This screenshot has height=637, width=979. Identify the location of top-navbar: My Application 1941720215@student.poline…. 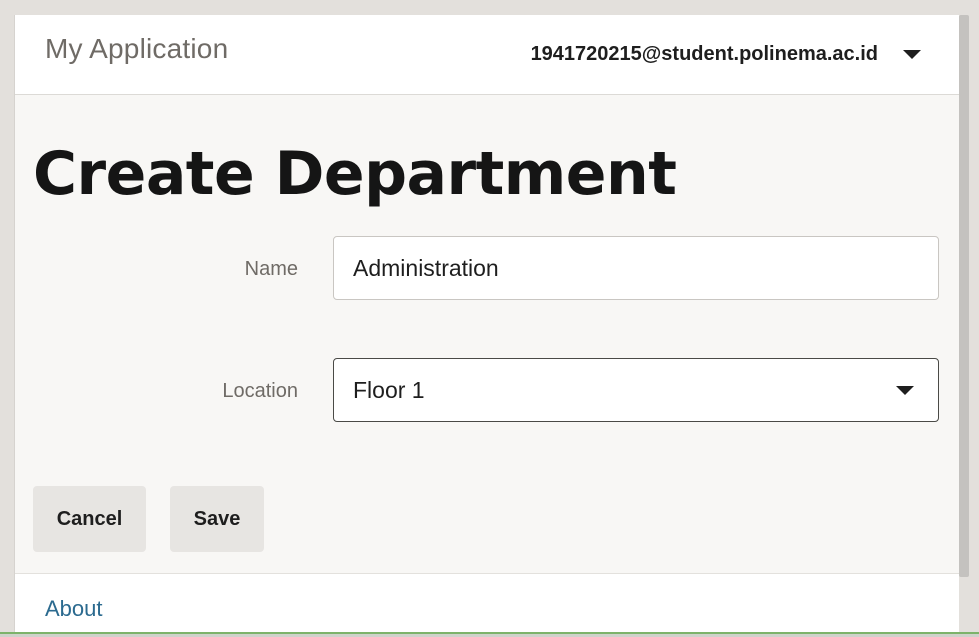
(487, 55).